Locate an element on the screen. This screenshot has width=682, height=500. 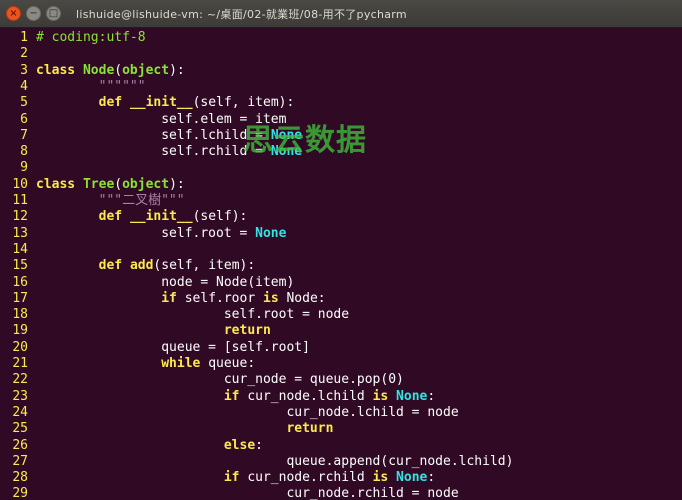
code-token: self.lchild = is located at coordinates (153, 135).